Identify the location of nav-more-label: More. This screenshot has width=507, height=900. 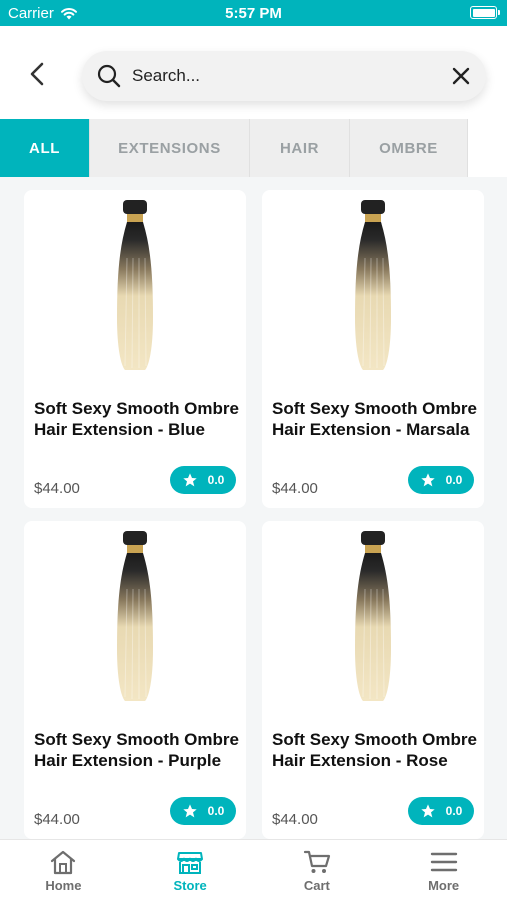
(444, 885).